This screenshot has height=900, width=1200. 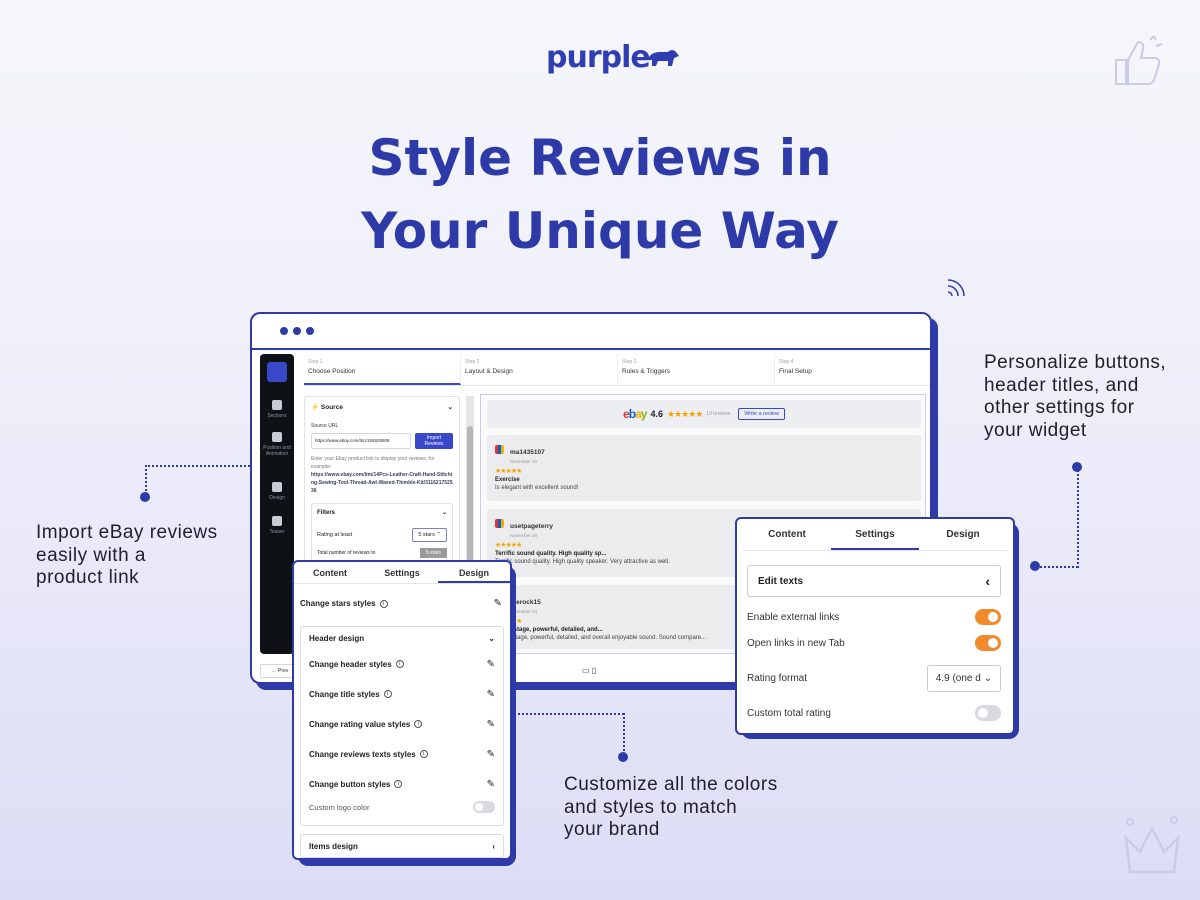 I want to click on headline-line-2: Your Unique Way, so click(x=600, y=231).